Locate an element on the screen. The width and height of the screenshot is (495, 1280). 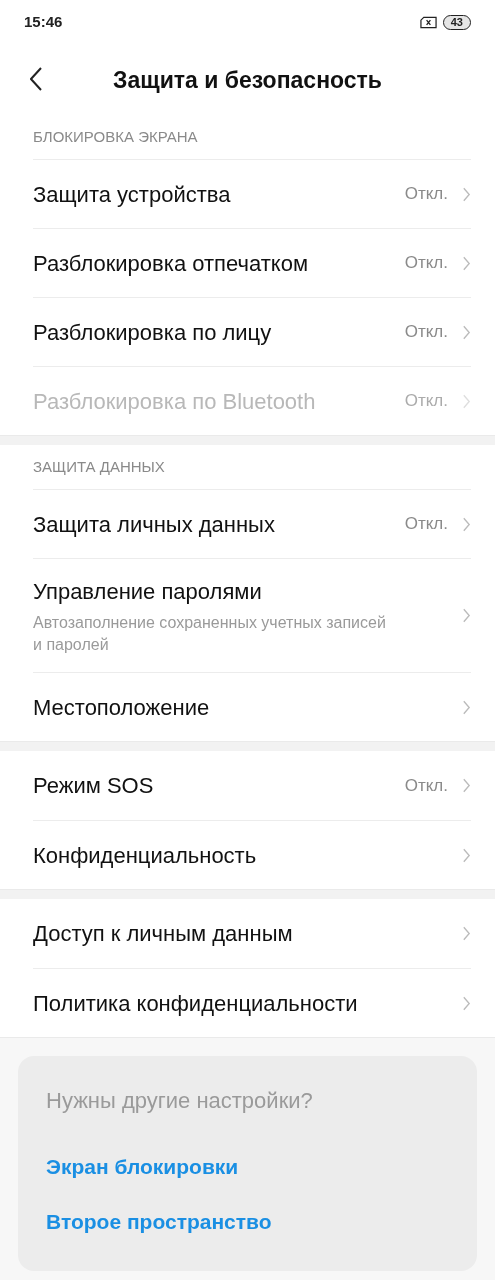
settings-row: Разблокировка отпечатком Откл. is located at coordinates (252, 262).